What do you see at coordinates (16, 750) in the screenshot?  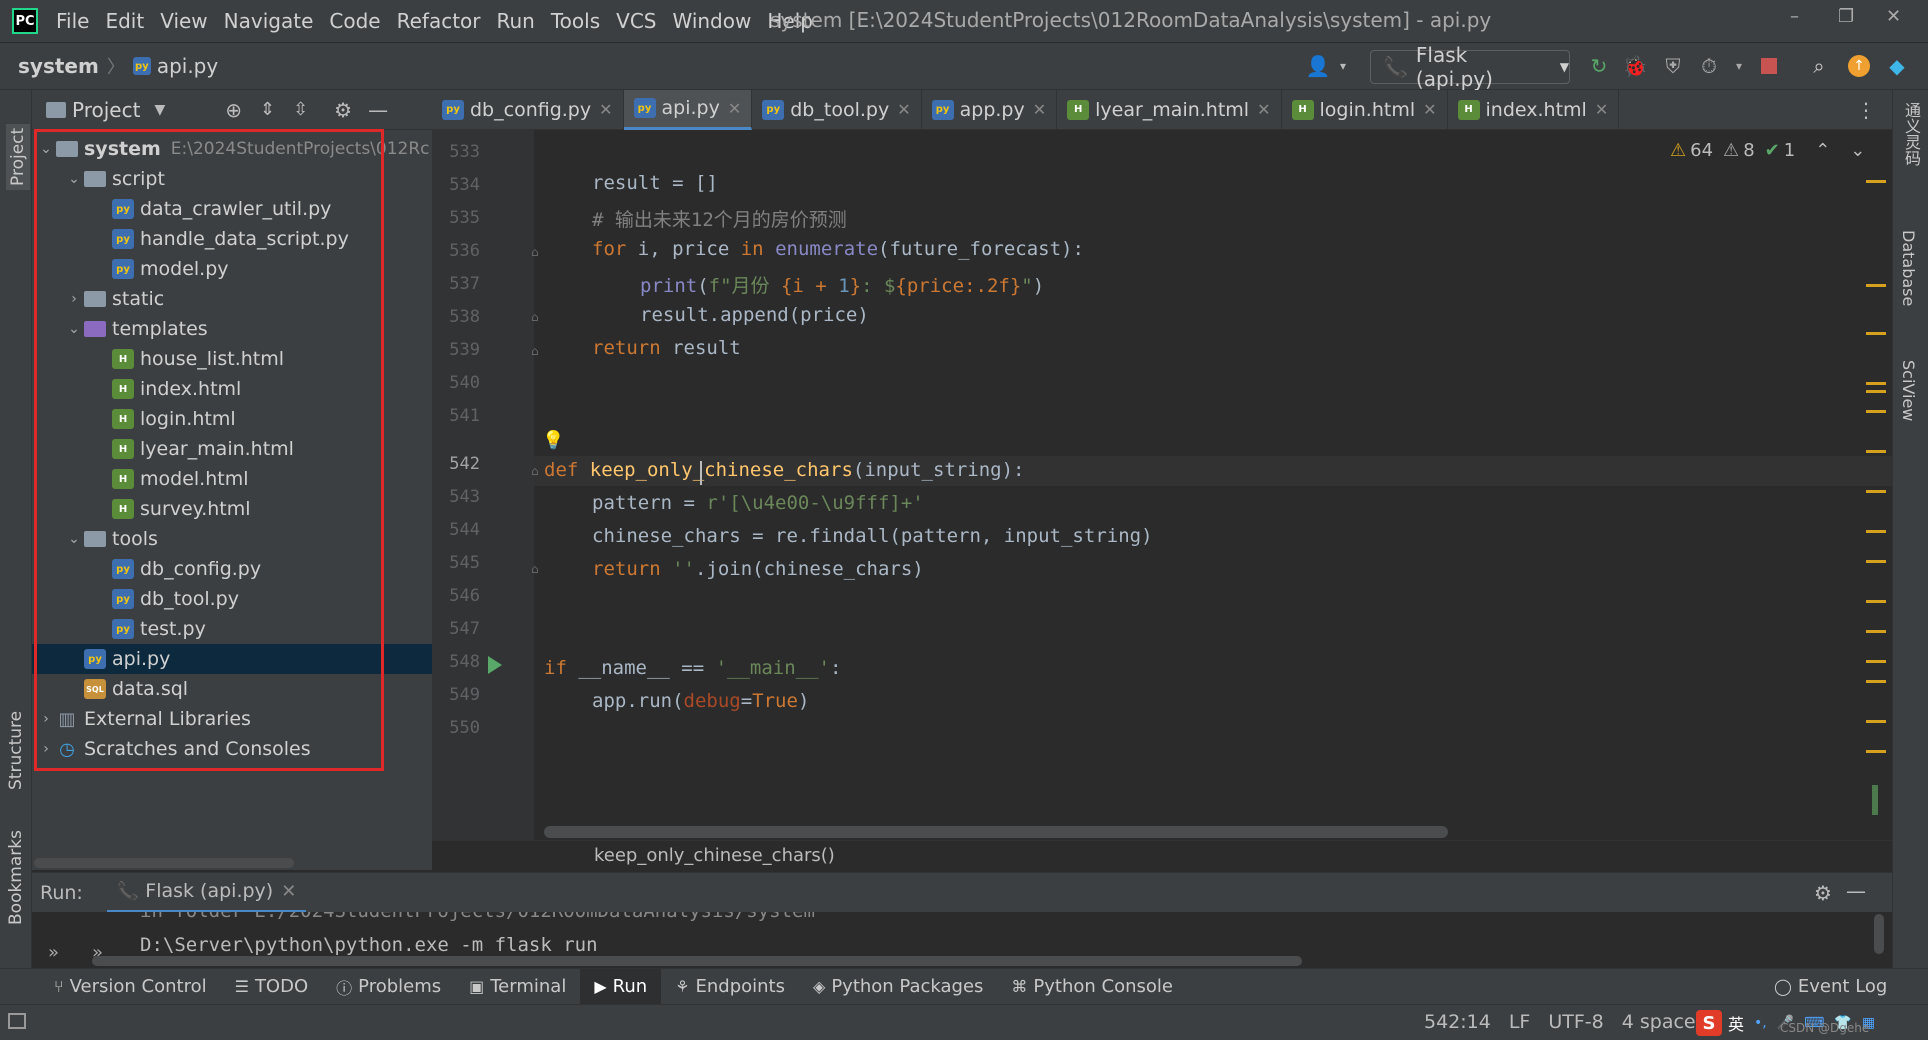 I see `structure-tool-window-tab: Structure` at bounding box center [16, 750].